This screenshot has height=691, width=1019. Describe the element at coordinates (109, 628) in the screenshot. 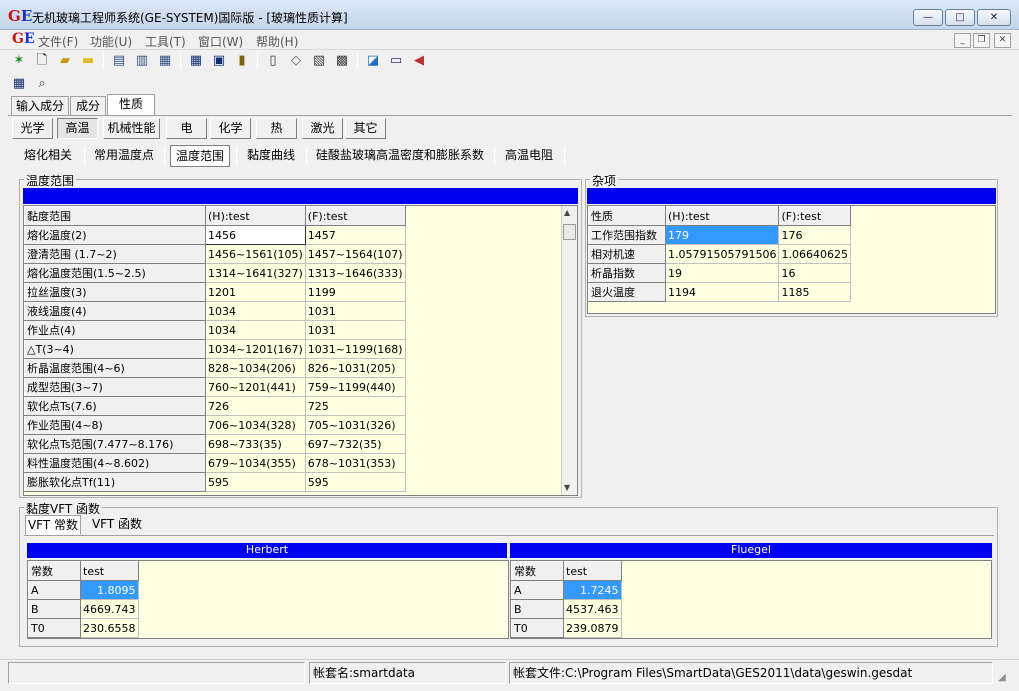

I see `cell-value: 230.6558` at that location.